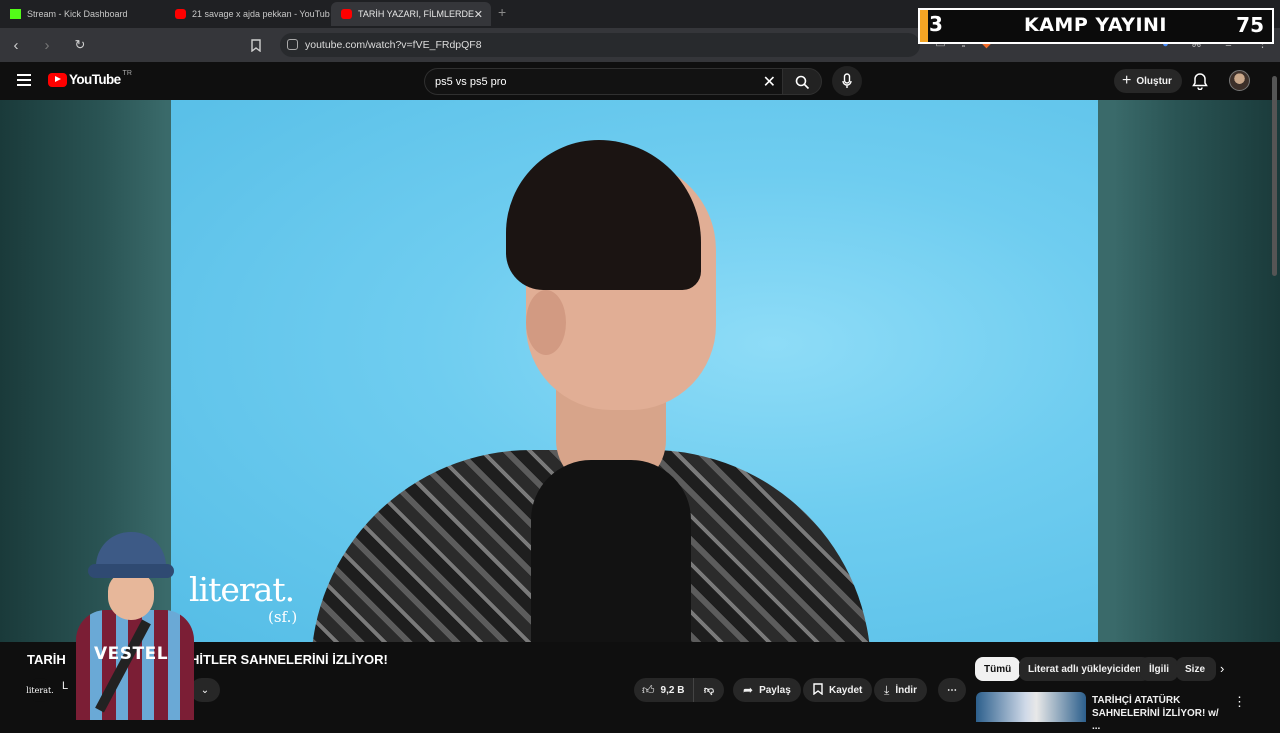 The width and height of the screenshot is (1280, 733). I want to click on search-icon, so click(802, 82).